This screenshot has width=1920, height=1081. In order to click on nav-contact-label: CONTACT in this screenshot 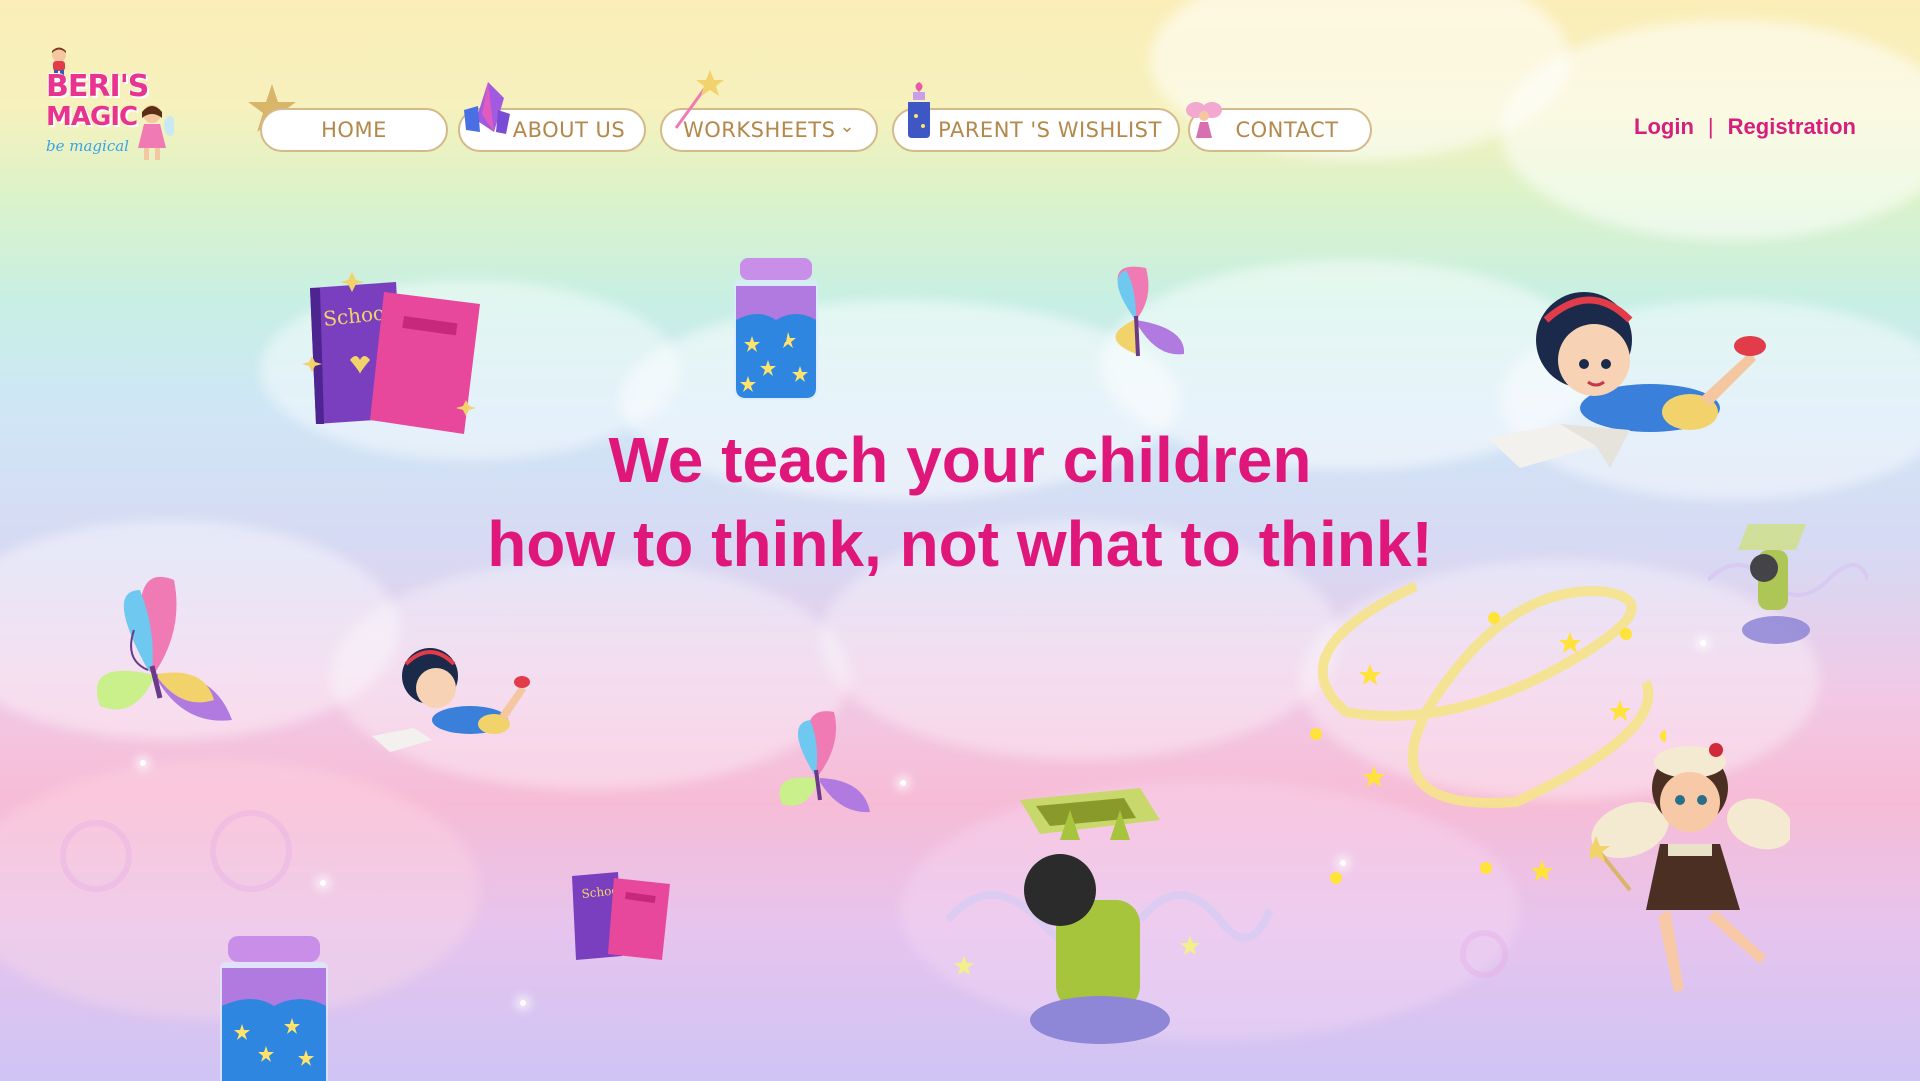, I will do `click(1287, 130)`.